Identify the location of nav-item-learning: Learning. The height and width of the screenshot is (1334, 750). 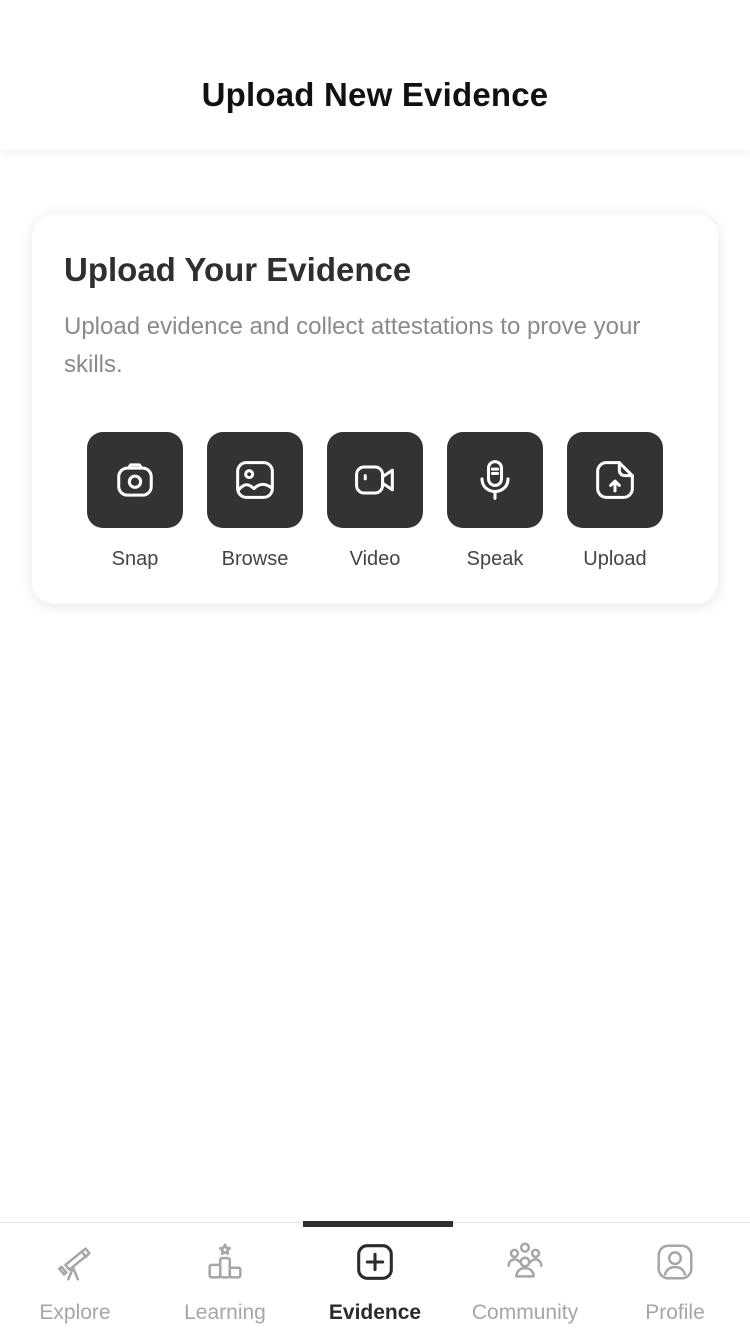
(225, 1278).